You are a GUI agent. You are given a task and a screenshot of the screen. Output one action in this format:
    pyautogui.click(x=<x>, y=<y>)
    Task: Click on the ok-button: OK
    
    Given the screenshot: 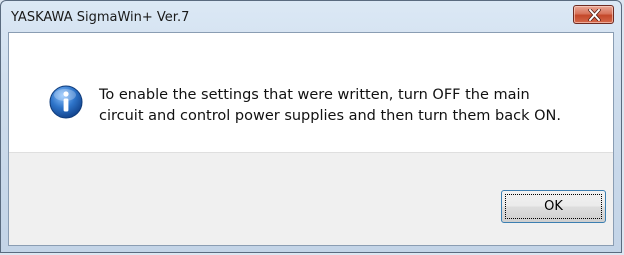 What is the action you would take?
    pyautogui.click(x=553, y=206)
    